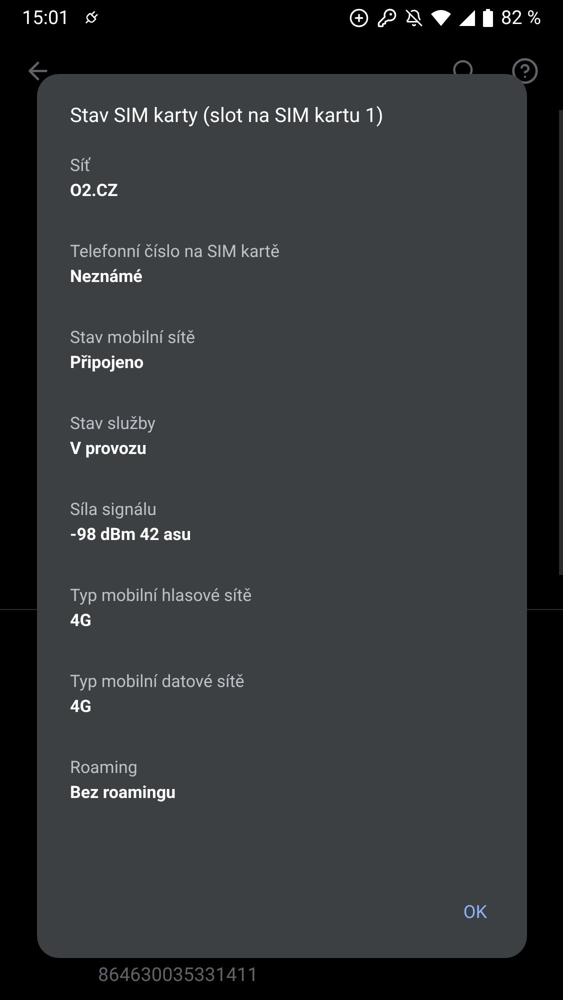 The width and height of the screenshot is (563, 1000). Describe the element at coordinates (467, 18) in the screenshot. I see `signal-icon` at that location.